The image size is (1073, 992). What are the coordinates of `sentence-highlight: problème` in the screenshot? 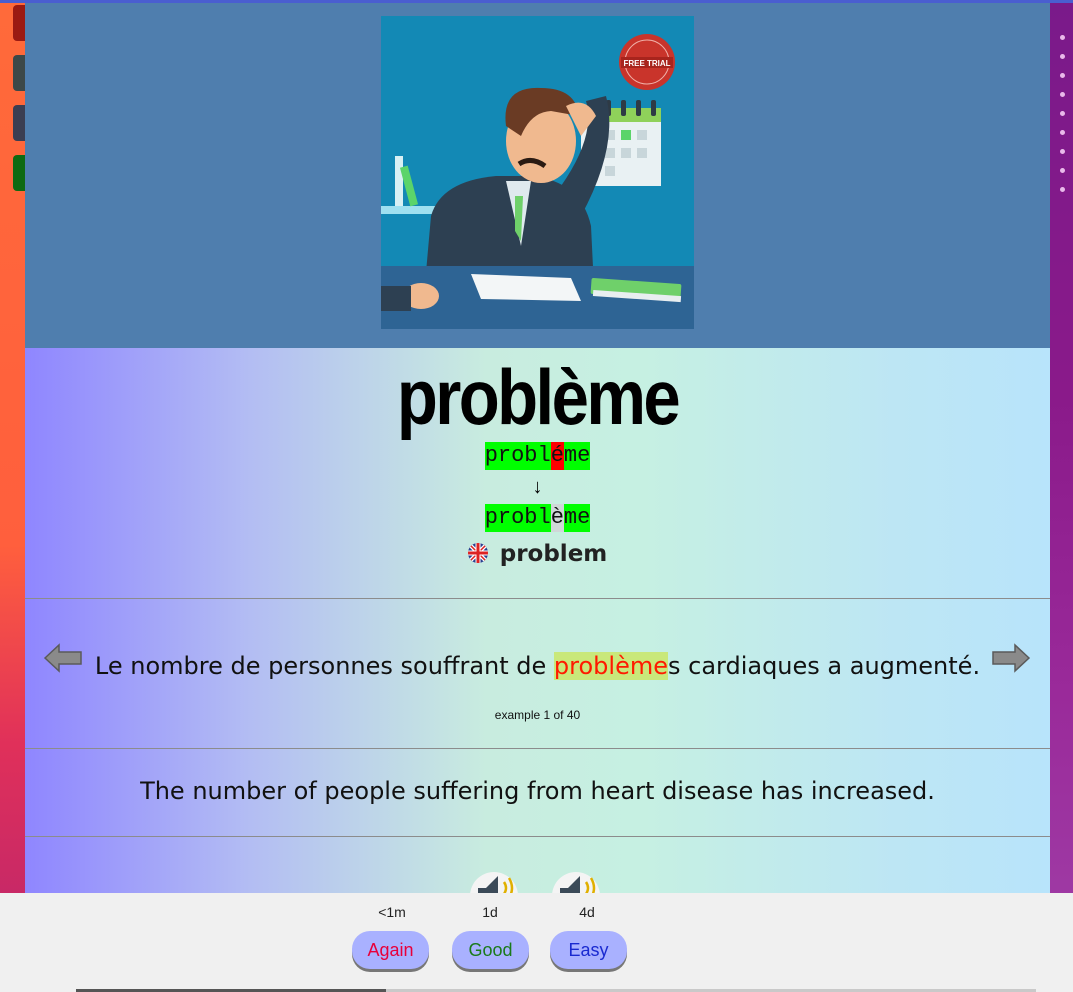 It's located at (610, 666).